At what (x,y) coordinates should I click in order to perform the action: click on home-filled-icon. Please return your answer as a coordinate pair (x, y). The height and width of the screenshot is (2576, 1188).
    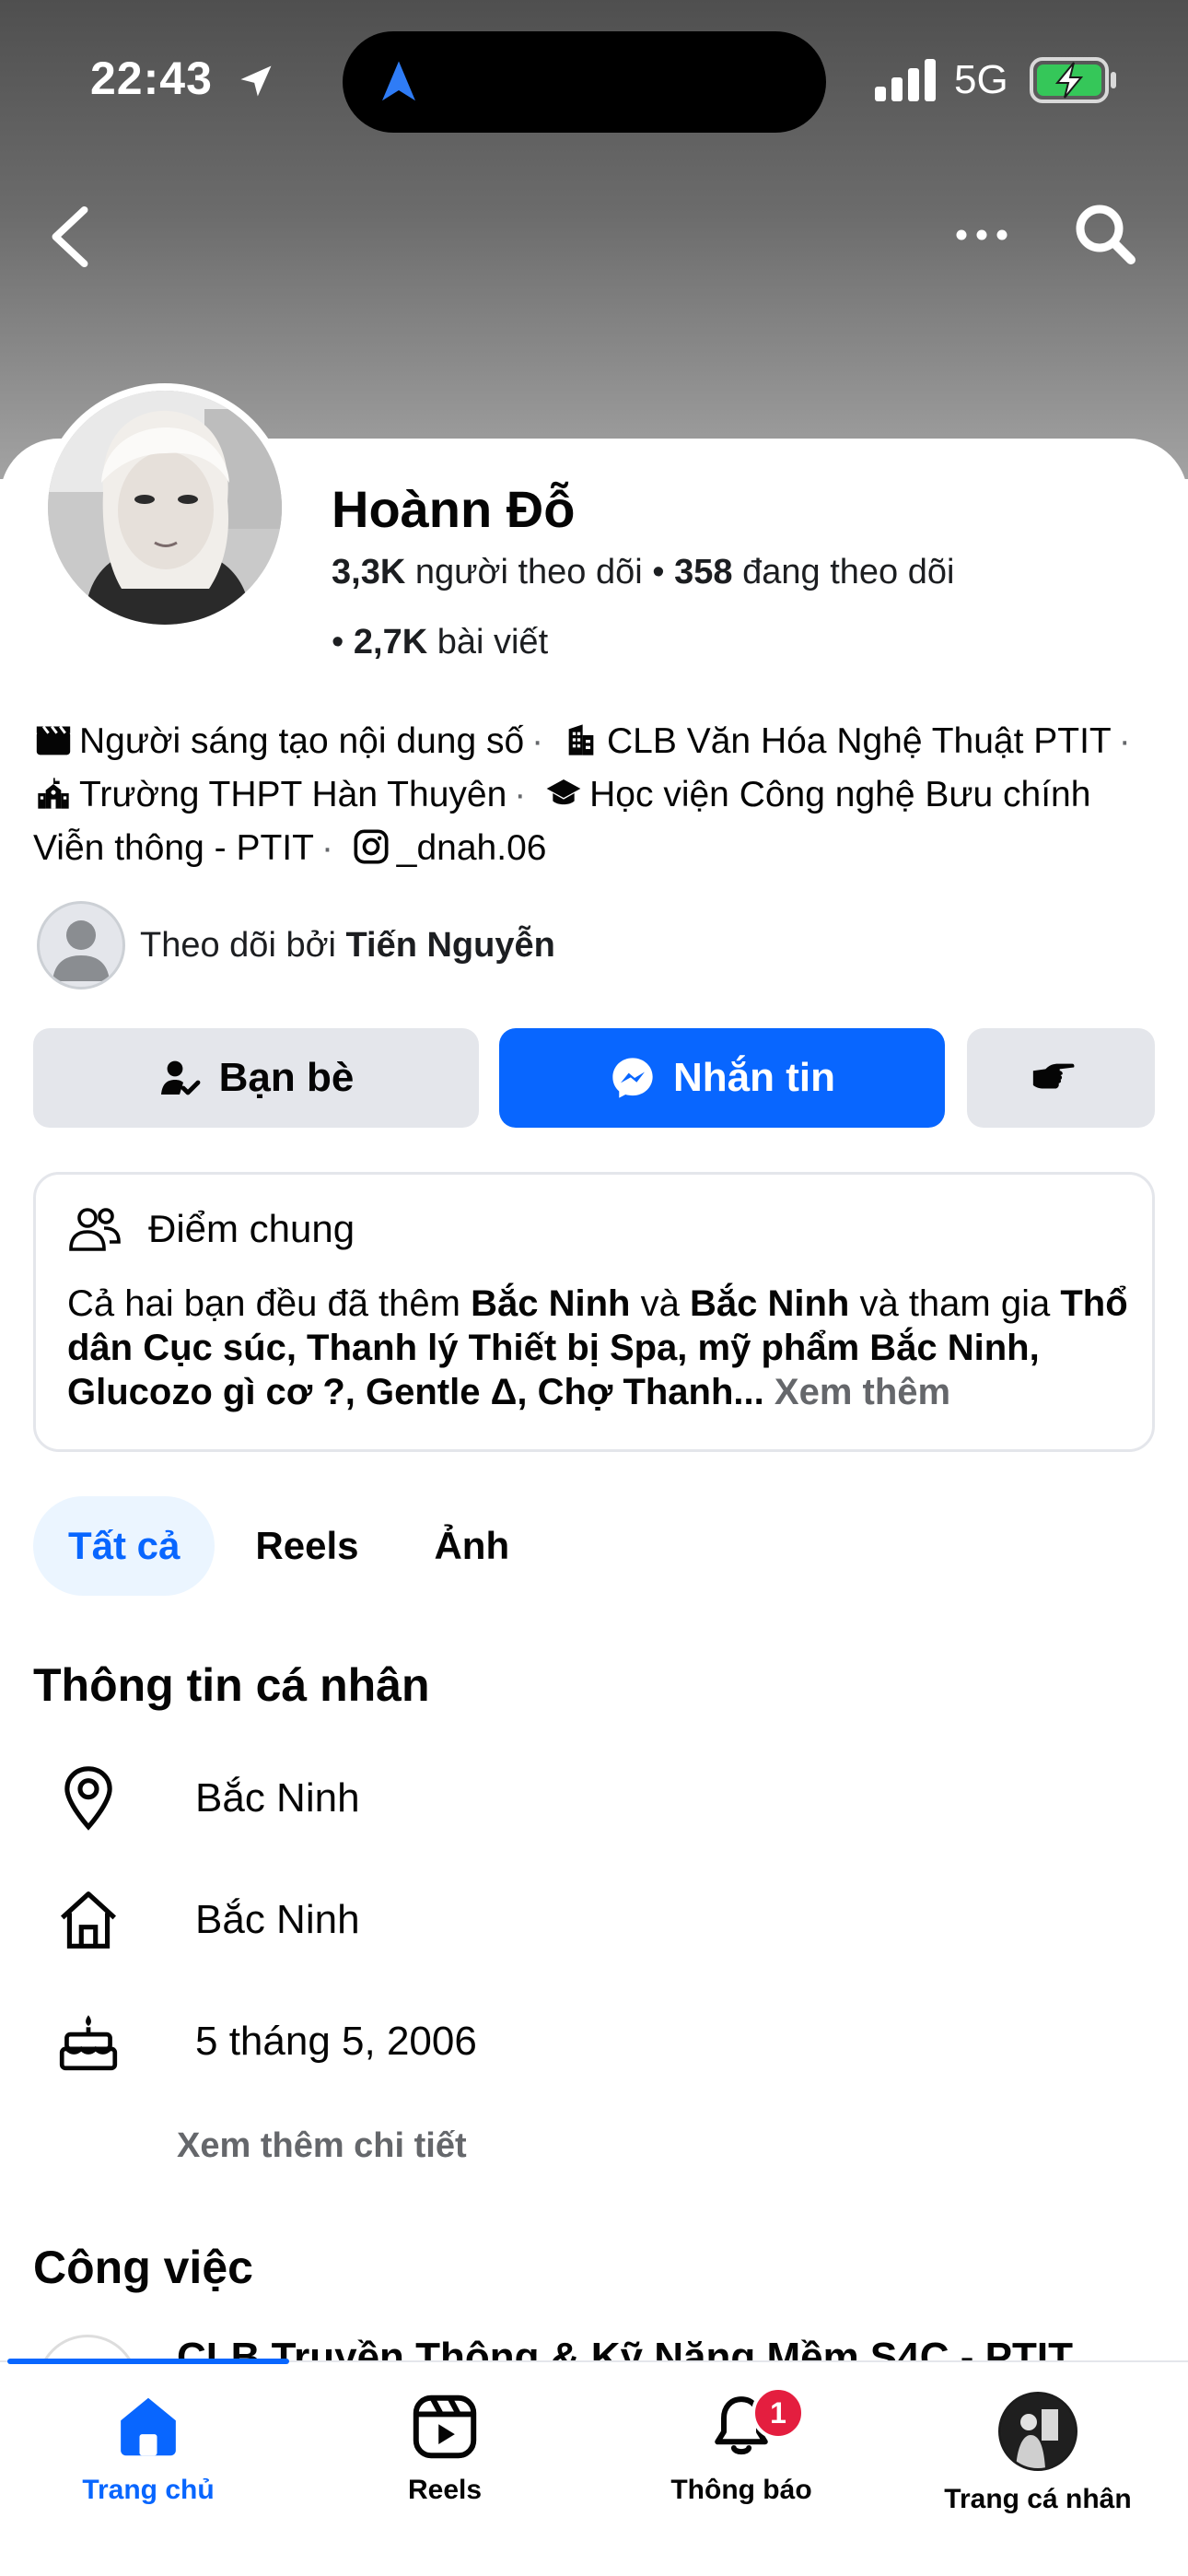
    Looking at the image, I should click on (148, 2426).